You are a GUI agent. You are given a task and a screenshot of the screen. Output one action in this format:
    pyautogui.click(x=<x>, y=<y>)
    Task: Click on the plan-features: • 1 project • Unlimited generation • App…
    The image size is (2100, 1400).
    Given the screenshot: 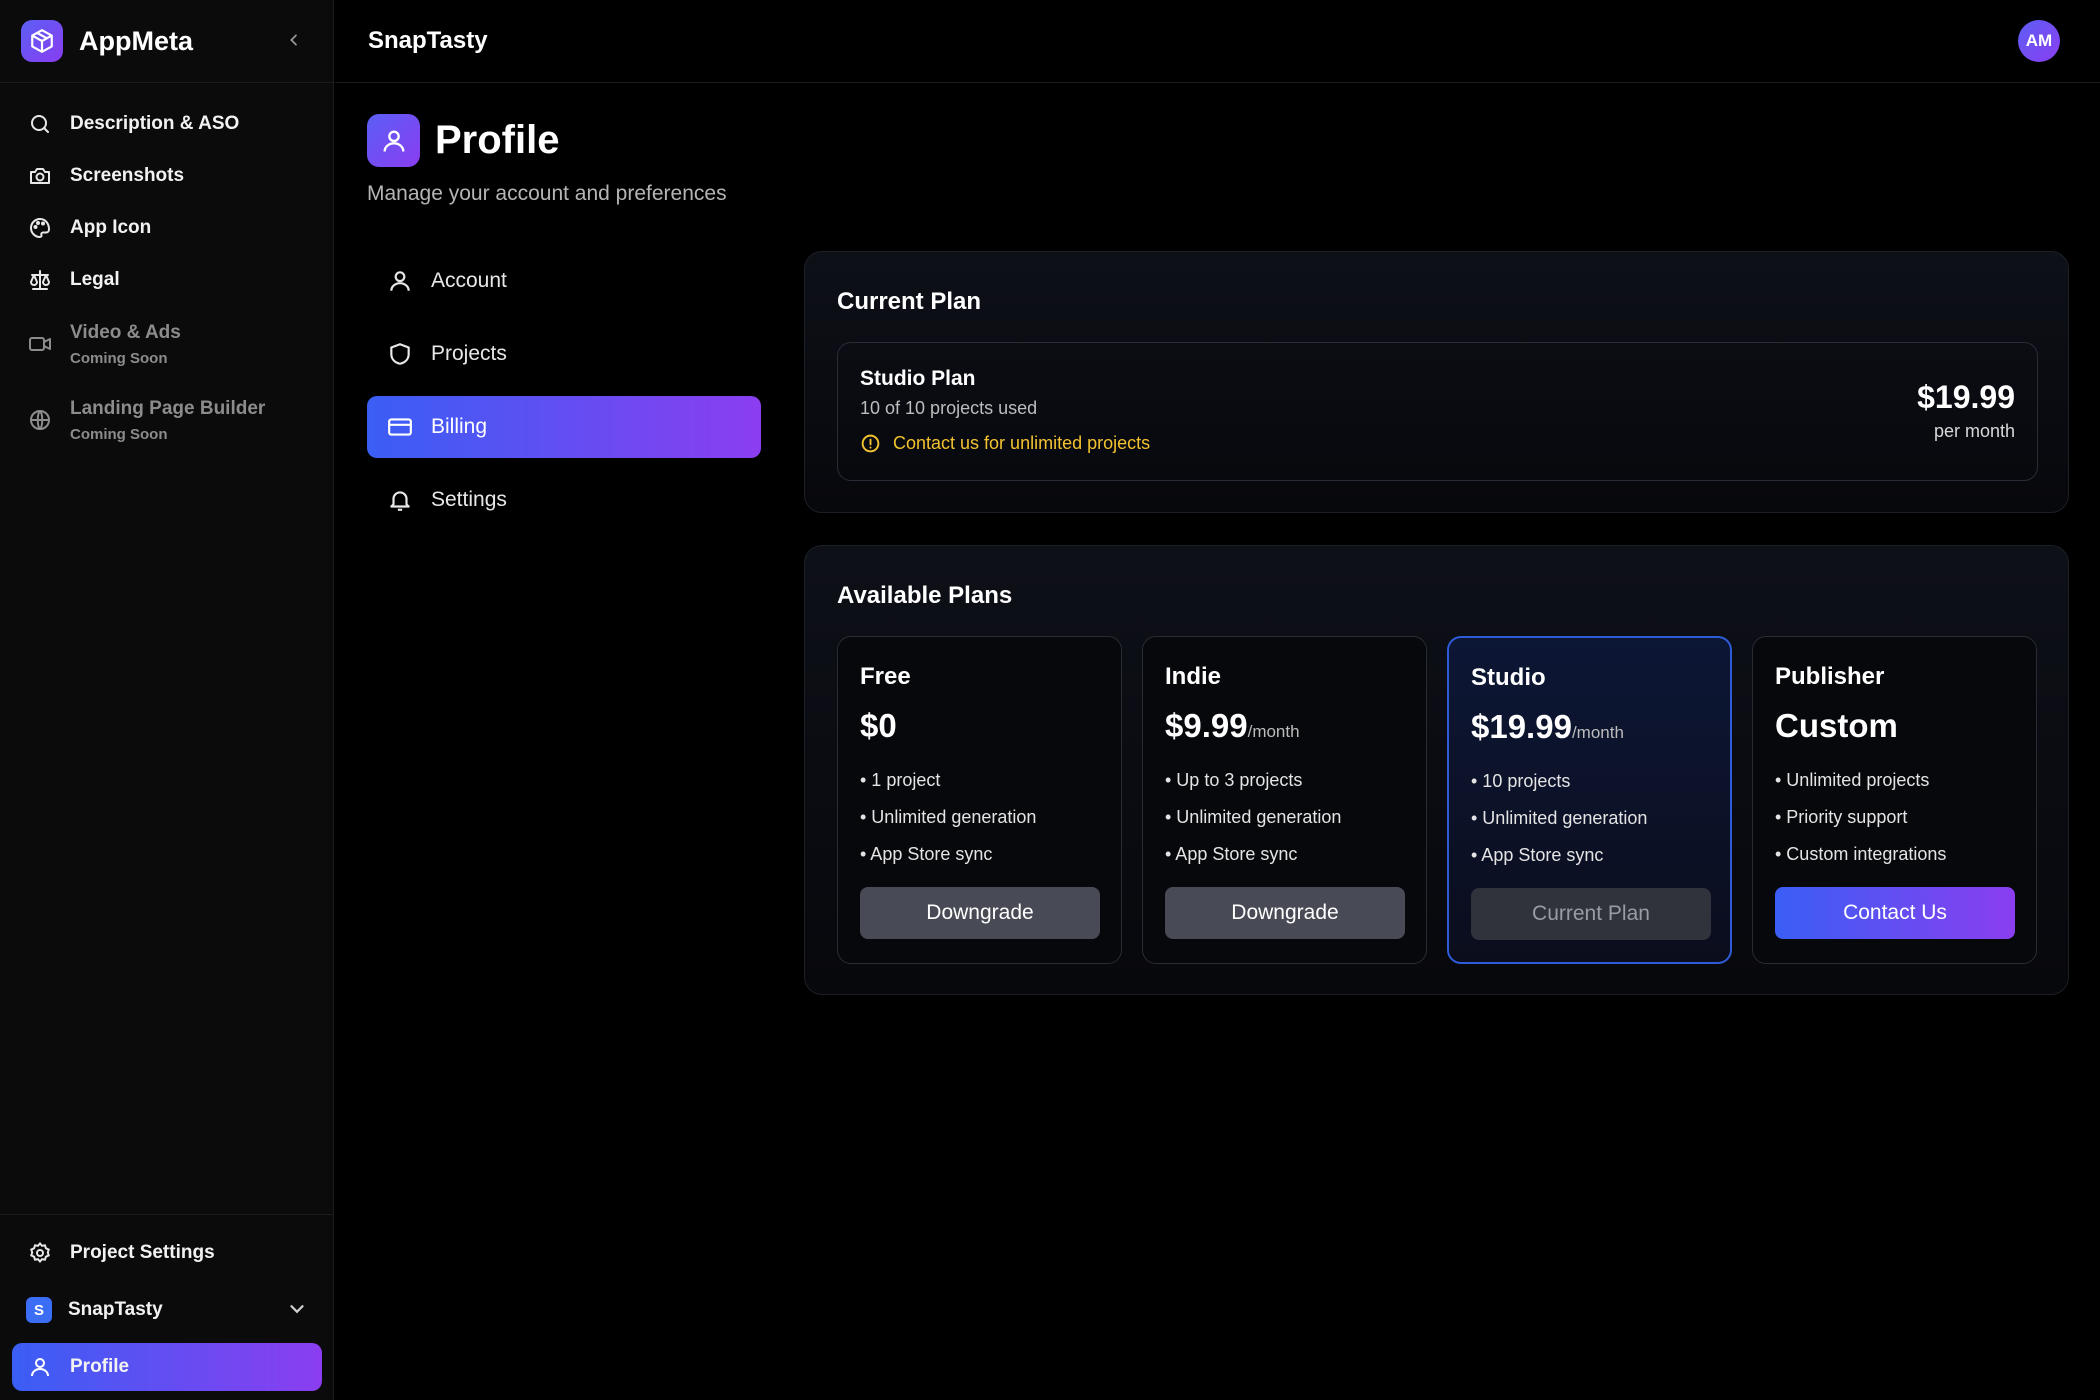 What is the action you would take?
    pyautogui.click(x=948, y=825)
    